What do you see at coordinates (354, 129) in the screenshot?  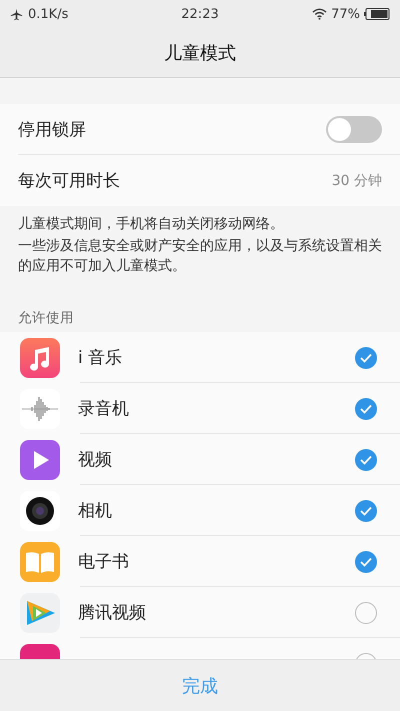 I see `toggle-switch` at bounding box center [354, 129].